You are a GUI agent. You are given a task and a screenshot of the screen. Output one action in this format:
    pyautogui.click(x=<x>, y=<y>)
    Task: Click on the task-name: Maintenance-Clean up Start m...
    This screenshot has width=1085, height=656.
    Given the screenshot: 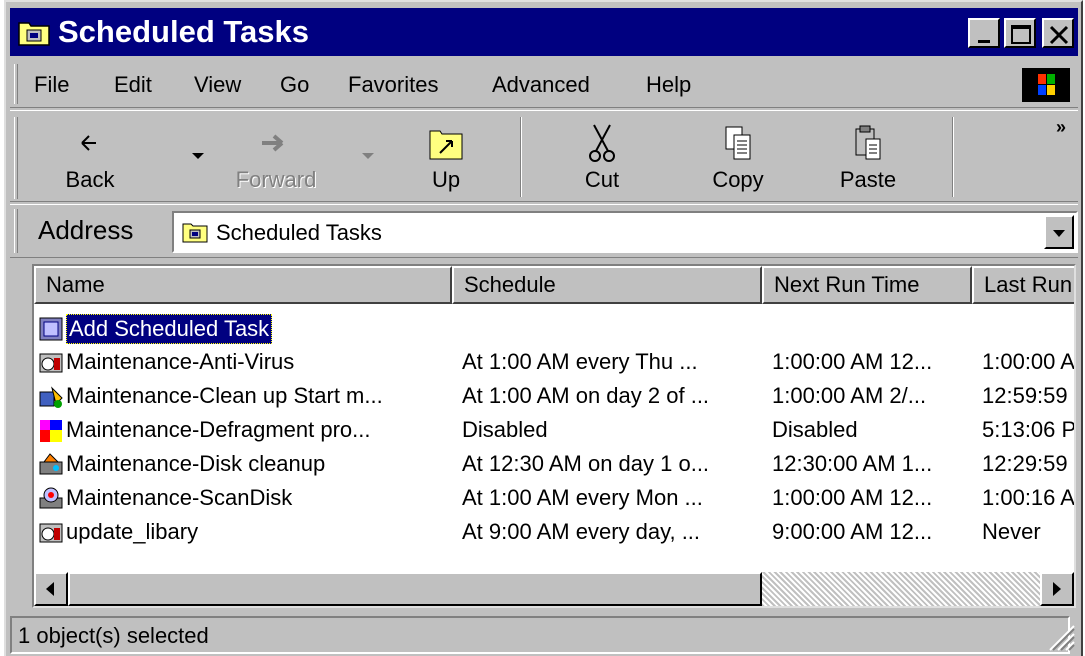 What is the action you would take?
    pyautogui.click(x=224, y=395)
    